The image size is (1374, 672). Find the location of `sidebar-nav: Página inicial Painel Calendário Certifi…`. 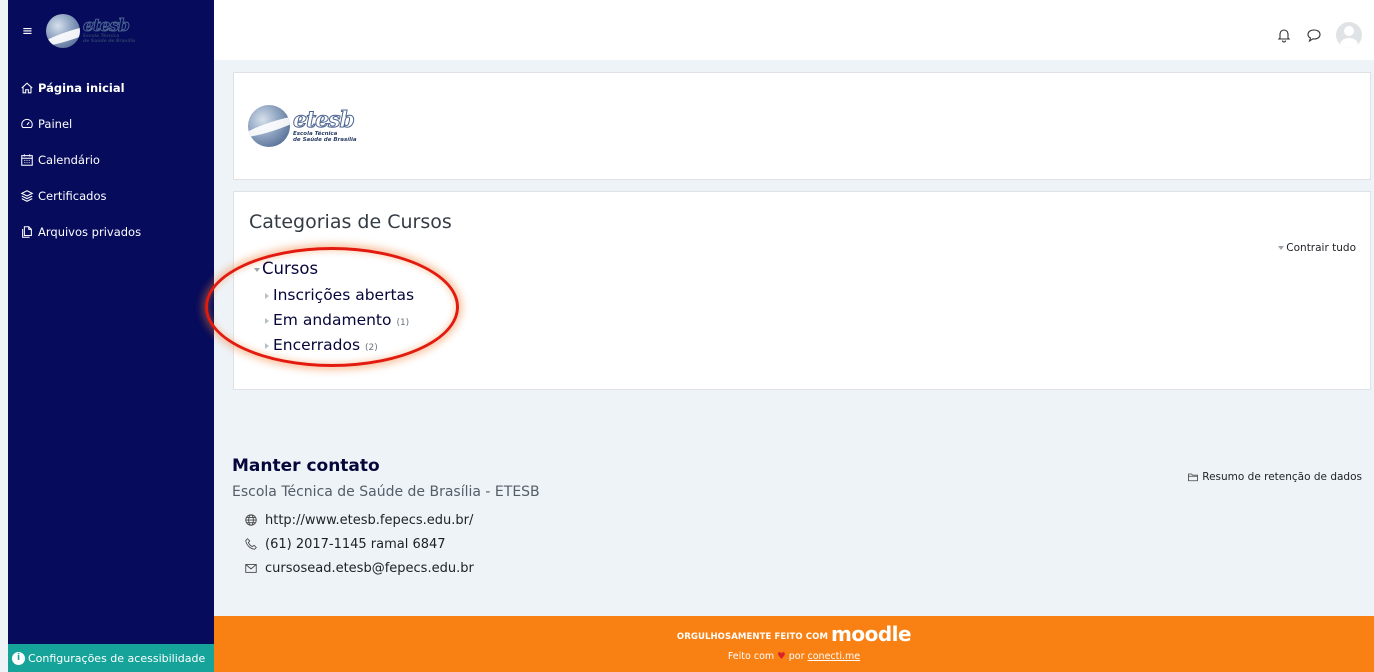

sidebar-nav: Página inicial Painel Calendário Certifi… is located at coordinates (111, 156).